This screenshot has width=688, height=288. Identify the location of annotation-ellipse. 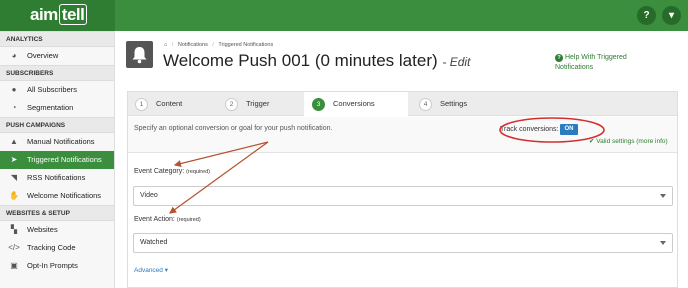
(552, 130).